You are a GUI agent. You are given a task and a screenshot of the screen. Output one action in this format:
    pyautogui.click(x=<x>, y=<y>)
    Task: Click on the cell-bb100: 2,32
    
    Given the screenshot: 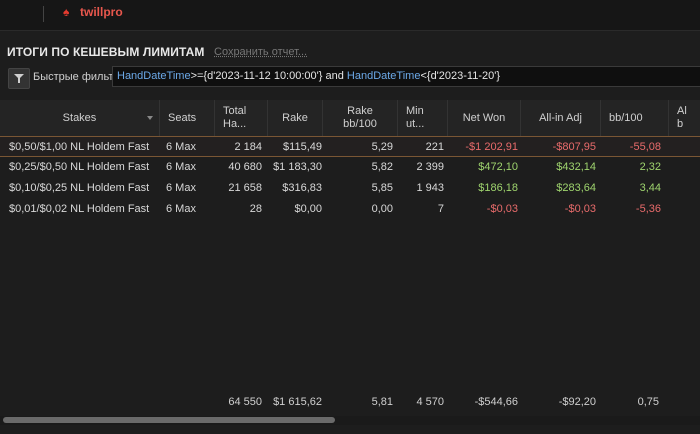 What is the action you would take?
    pyautogui.click(x=650, y=167)
    